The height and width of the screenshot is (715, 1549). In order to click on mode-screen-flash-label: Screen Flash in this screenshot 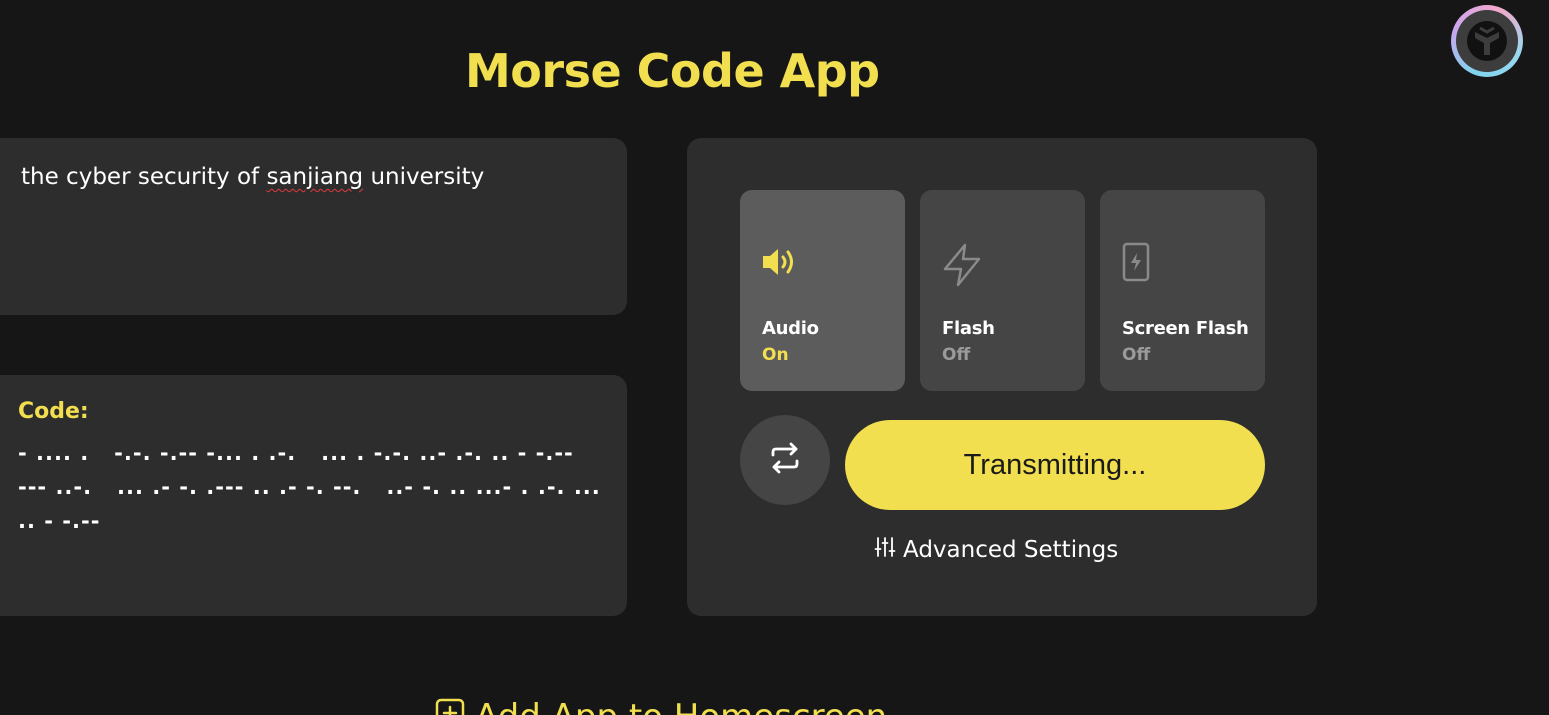, I will do `click(1185, 328)`.